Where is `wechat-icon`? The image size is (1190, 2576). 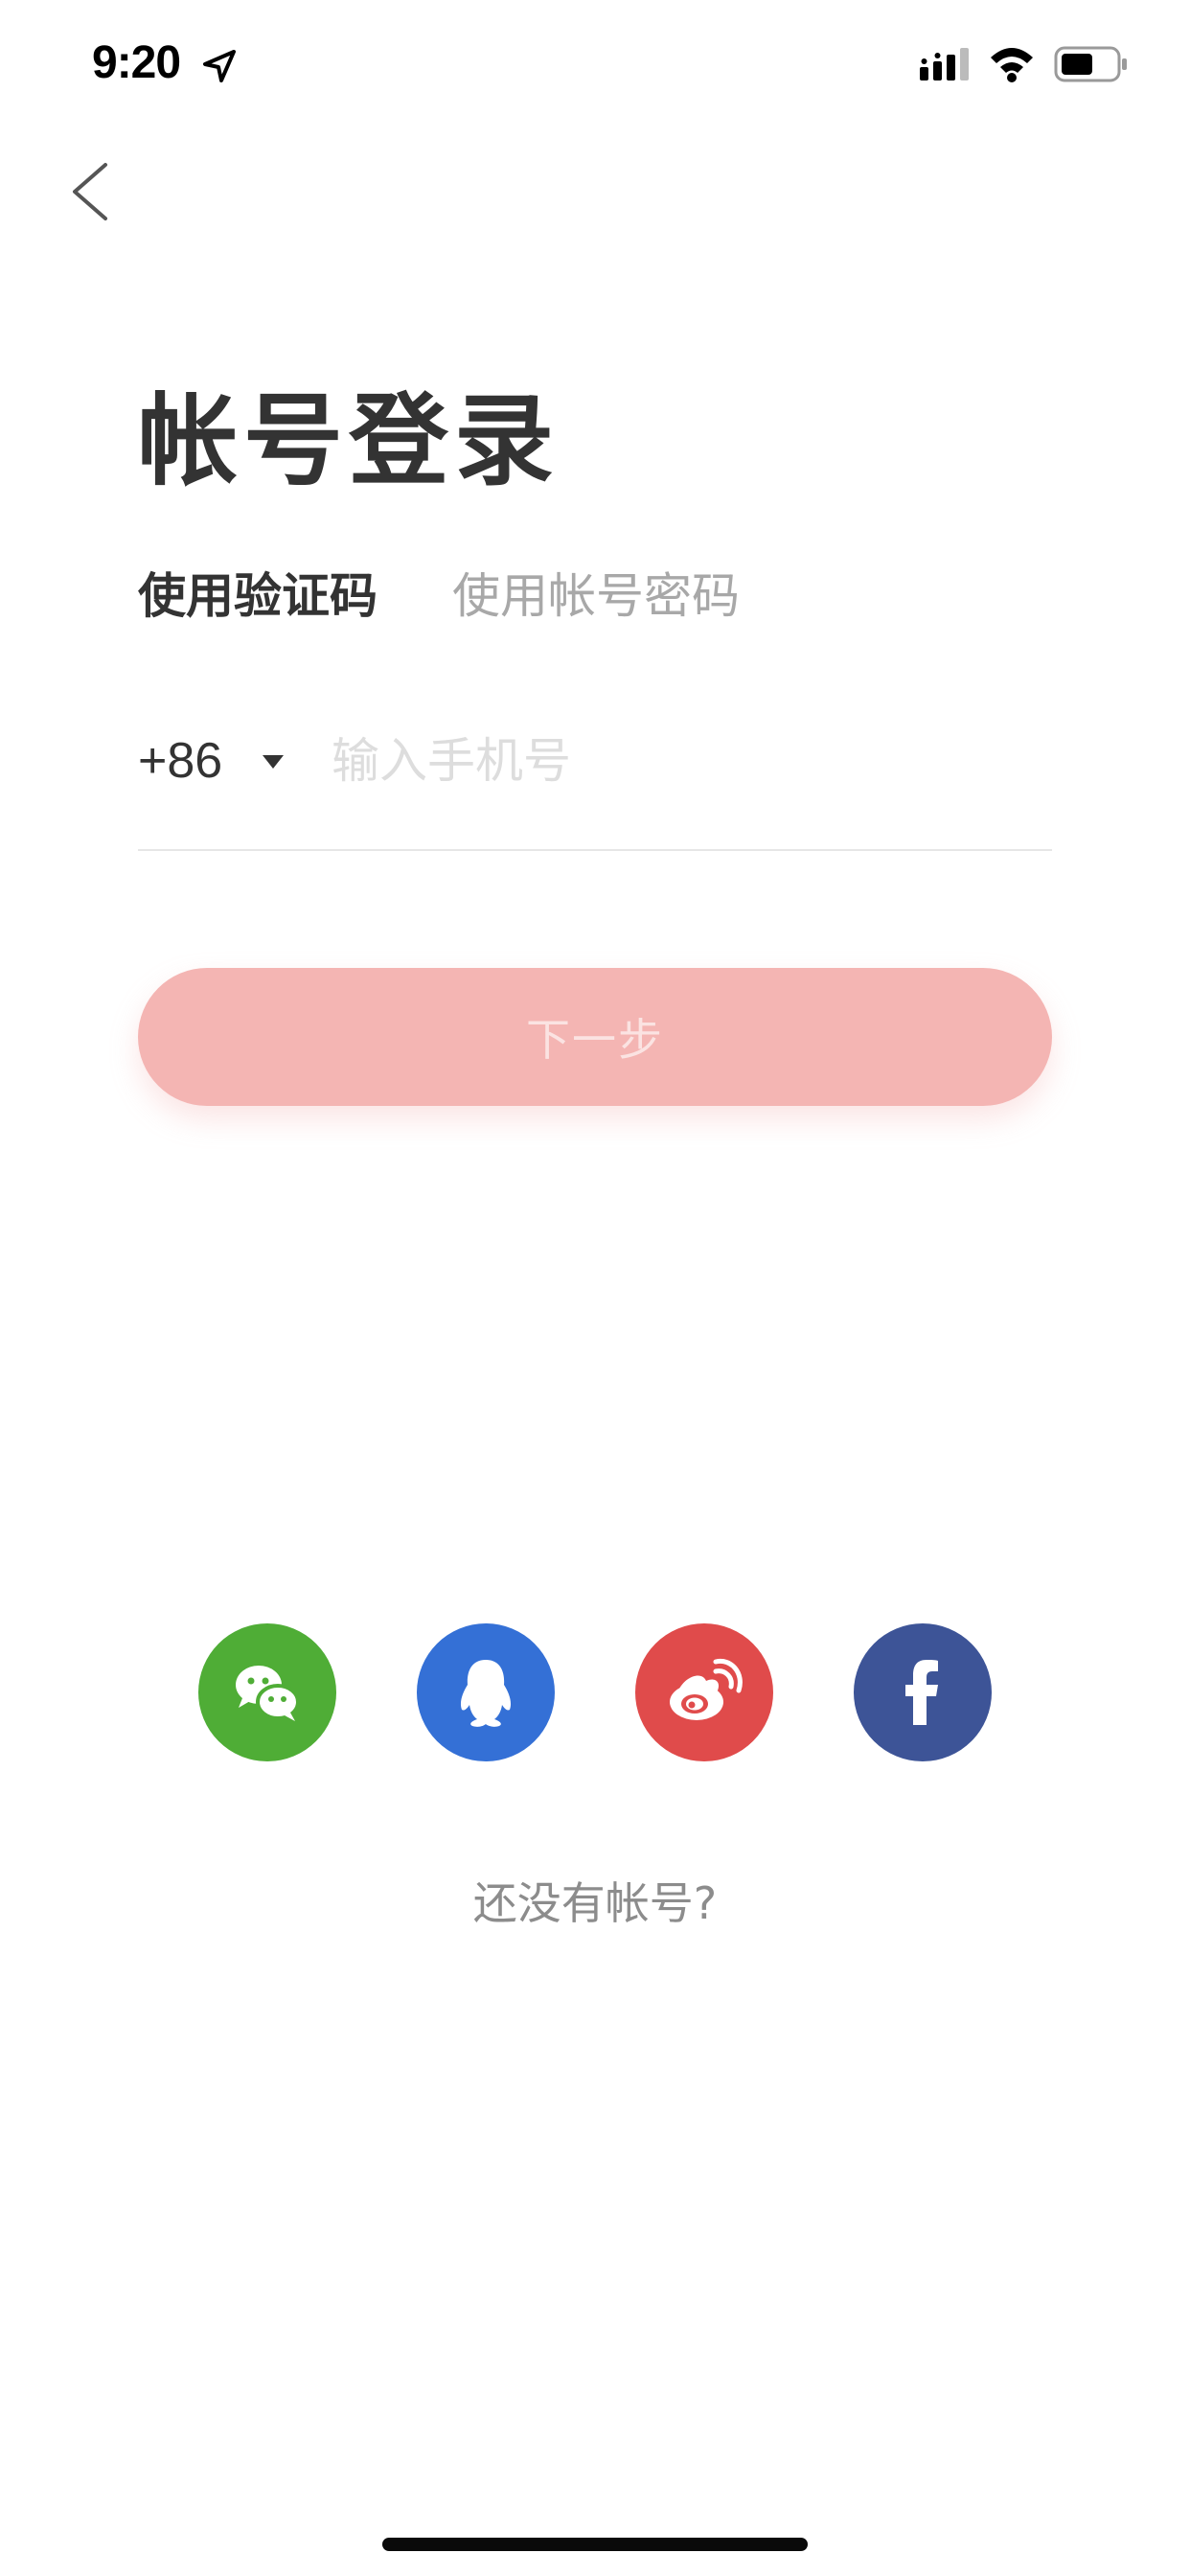
wechat-icon is located at coordinates (268, 1693).